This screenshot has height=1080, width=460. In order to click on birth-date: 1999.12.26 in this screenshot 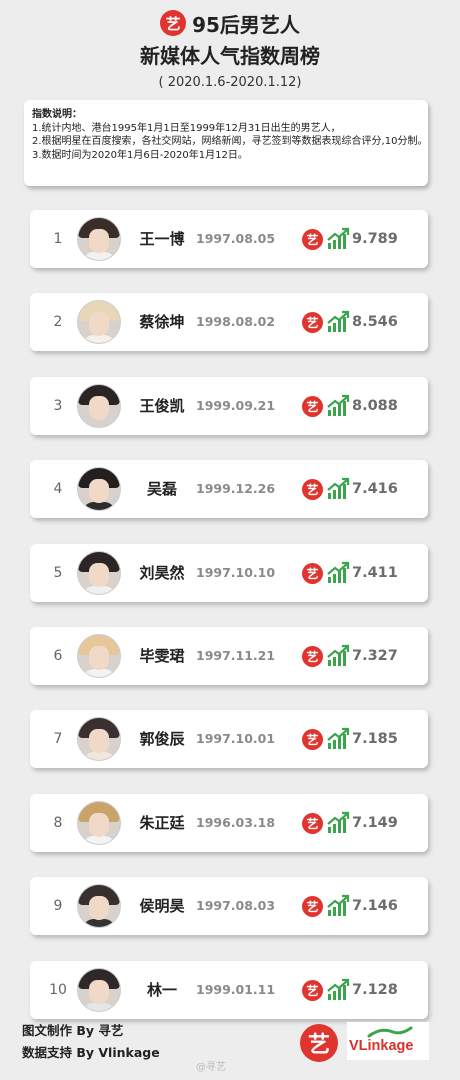, I will do `click(236, 488)`.